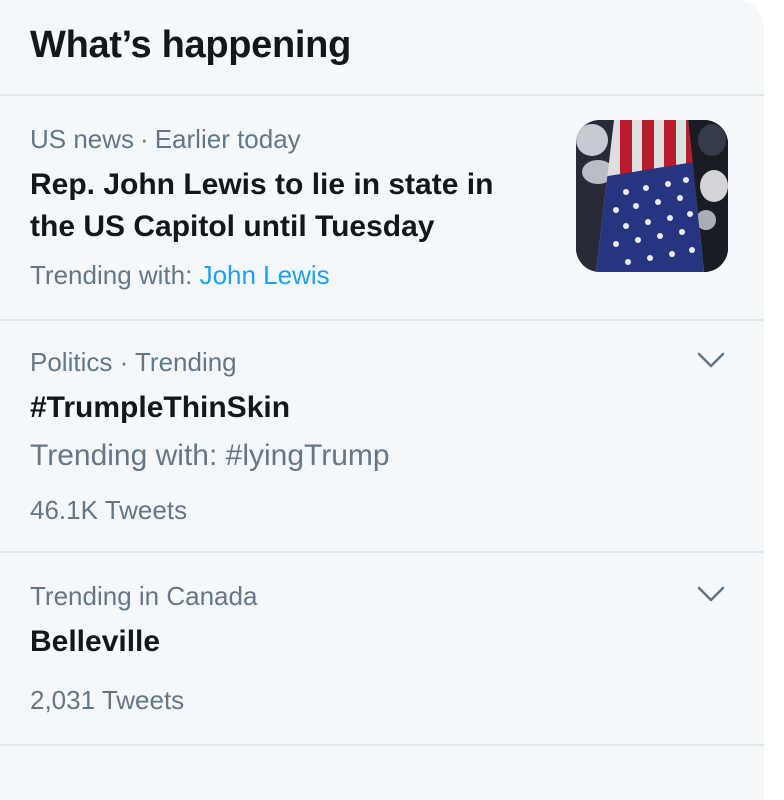 The image size is (784, 800). Describe the element at coordinates (144, 596) in the screenshot. I see `trend-meta: Trending in Canada` at that location.